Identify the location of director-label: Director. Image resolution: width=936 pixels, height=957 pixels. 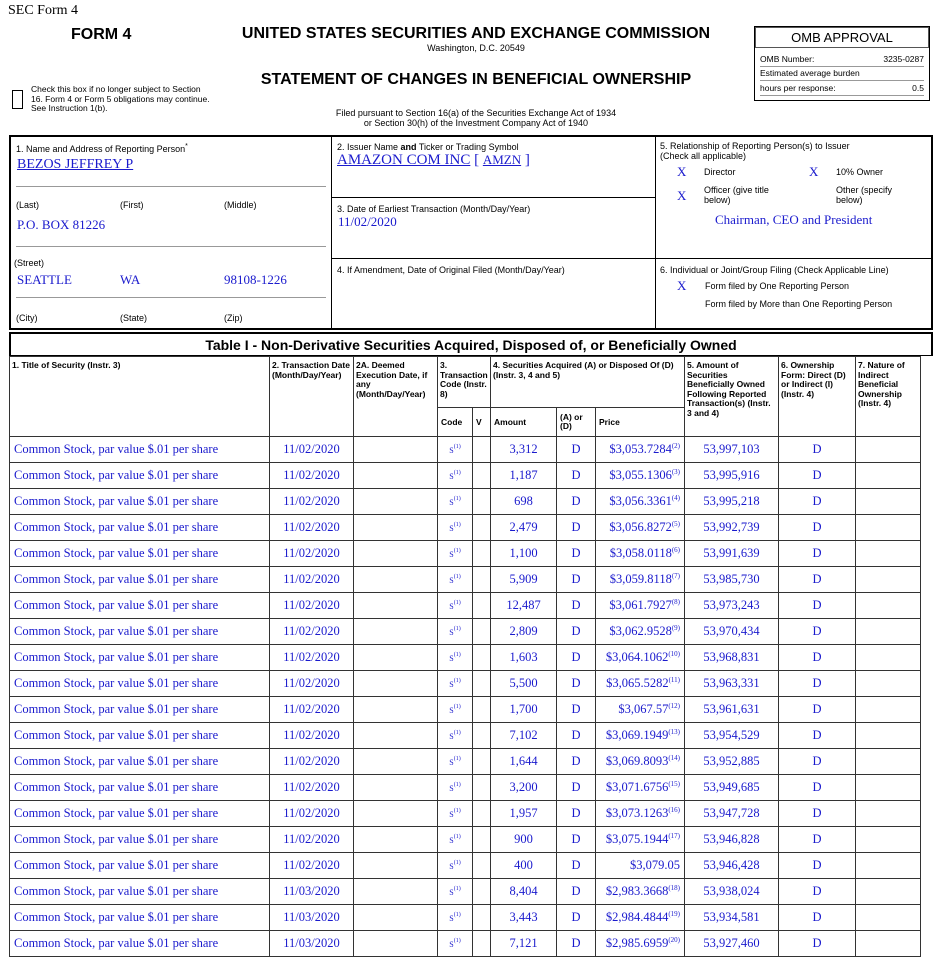
(720, 172).